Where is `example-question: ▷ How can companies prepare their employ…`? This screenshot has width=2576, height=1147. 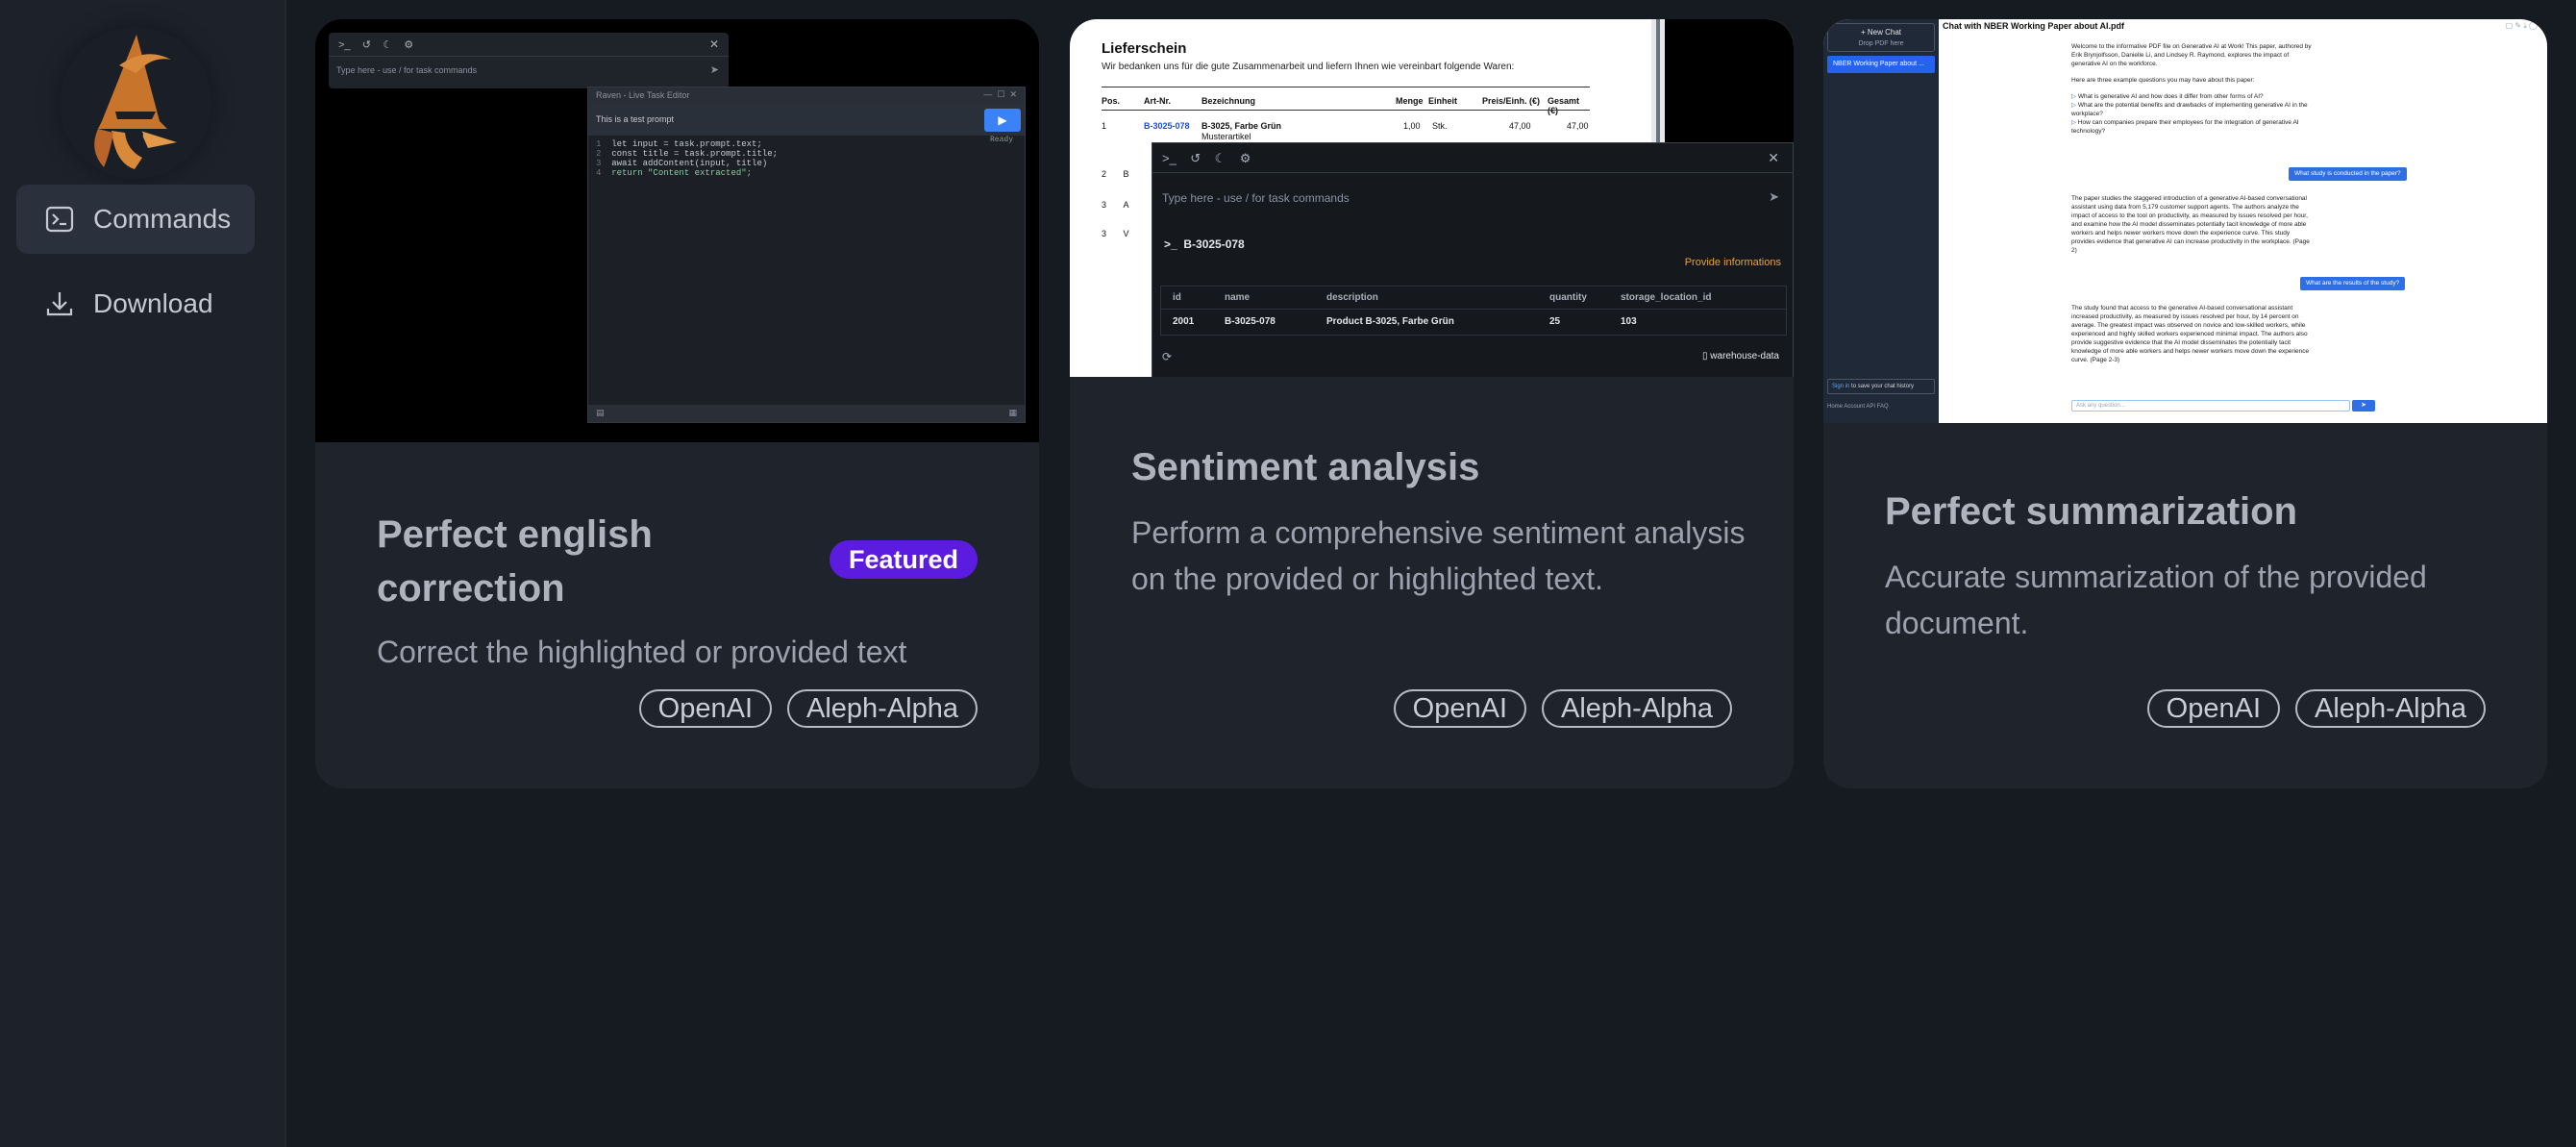 example-question: ▷ How can companies prepare their employ… is located at coordinates (2191, 127).